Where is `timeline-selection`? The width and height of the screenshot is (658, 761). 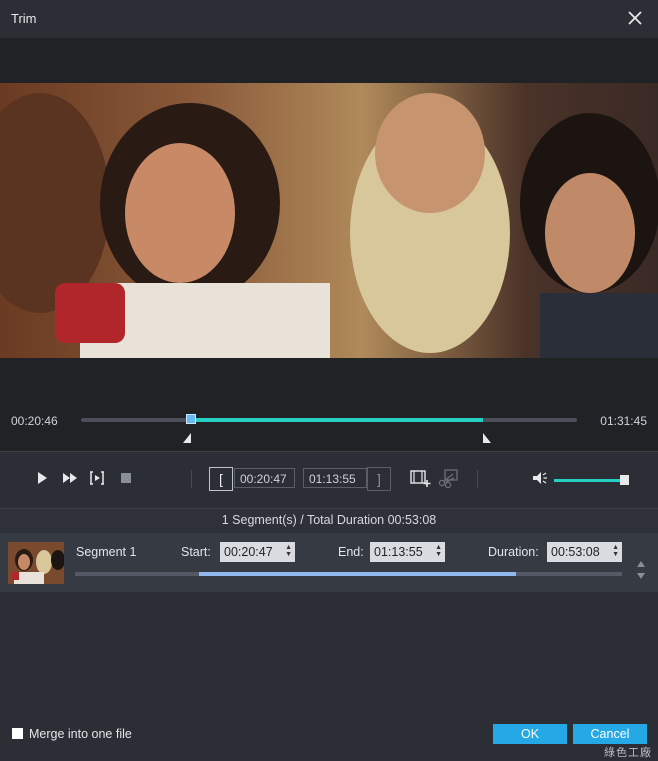
timeline-selection is located at coordinates (337, 420).